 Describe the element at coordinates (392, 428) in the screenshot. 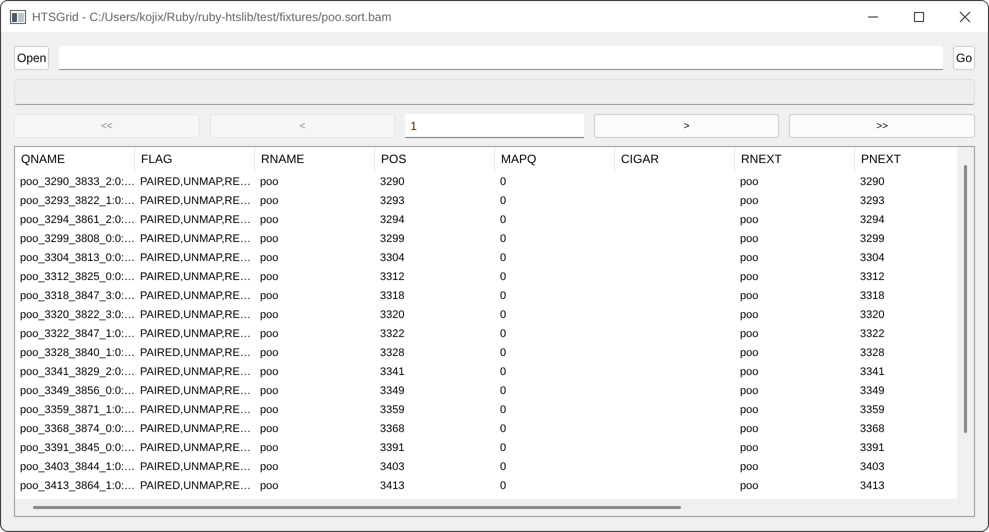

I see `table-cell-text: 3368` at that location.